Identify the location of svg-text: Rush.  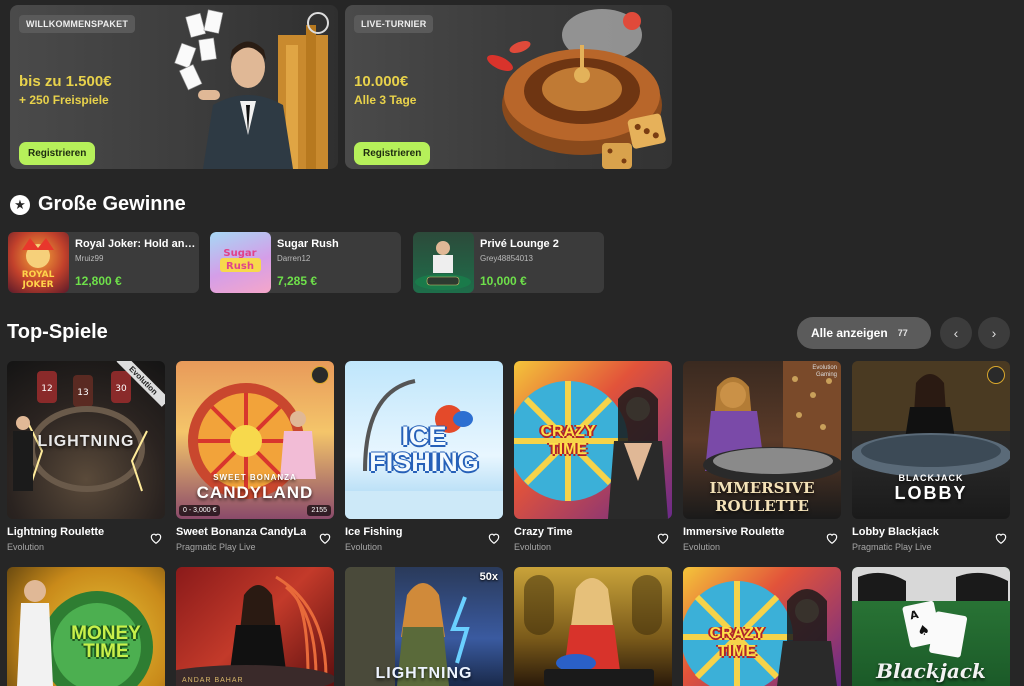
(240, 266).